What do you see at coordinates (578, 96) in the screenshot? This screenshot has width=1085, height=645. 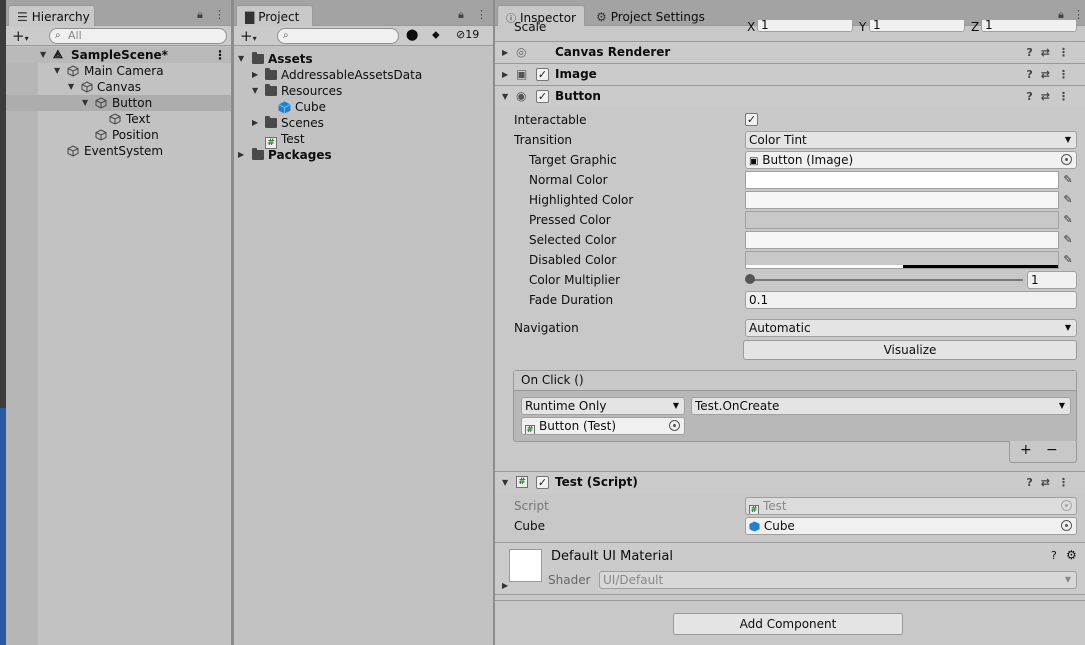 I see `button-title: Button` at bounding box center [578, 96].